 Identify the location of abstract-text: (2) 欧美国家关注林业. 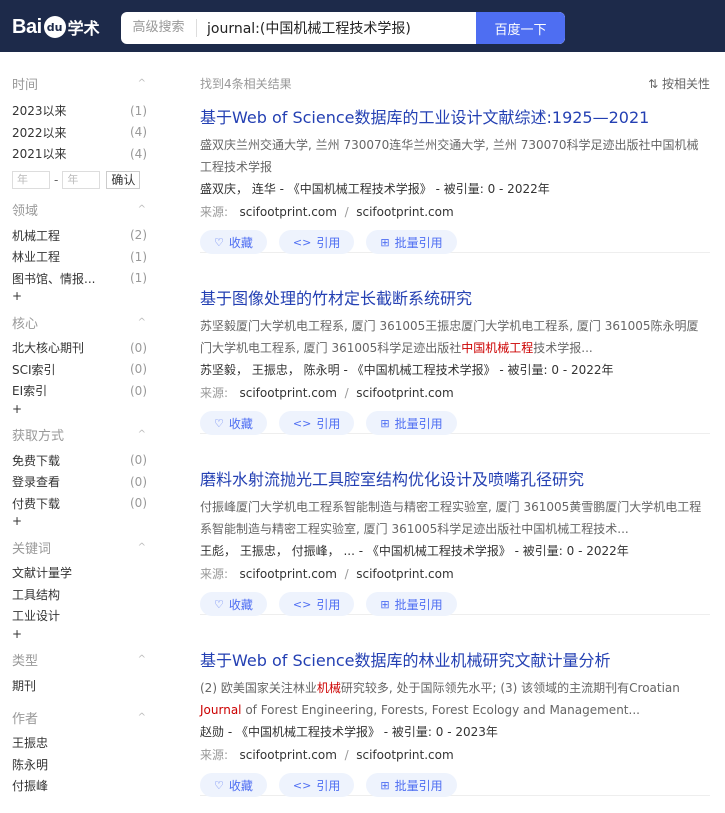
(258, 688).